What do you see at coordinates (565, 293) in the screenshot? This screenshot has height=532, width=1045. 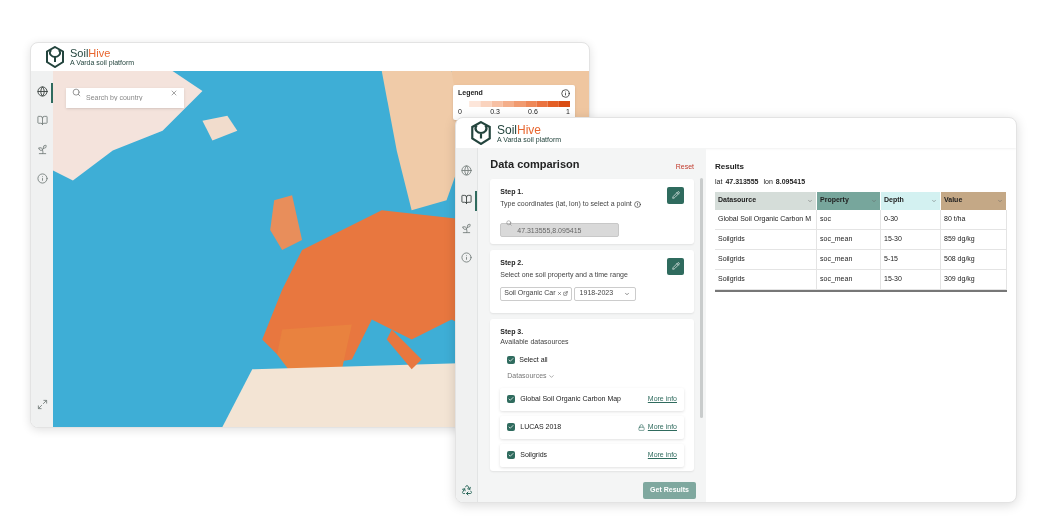 I see `external-link-icon` at bounding box center [565, 293].